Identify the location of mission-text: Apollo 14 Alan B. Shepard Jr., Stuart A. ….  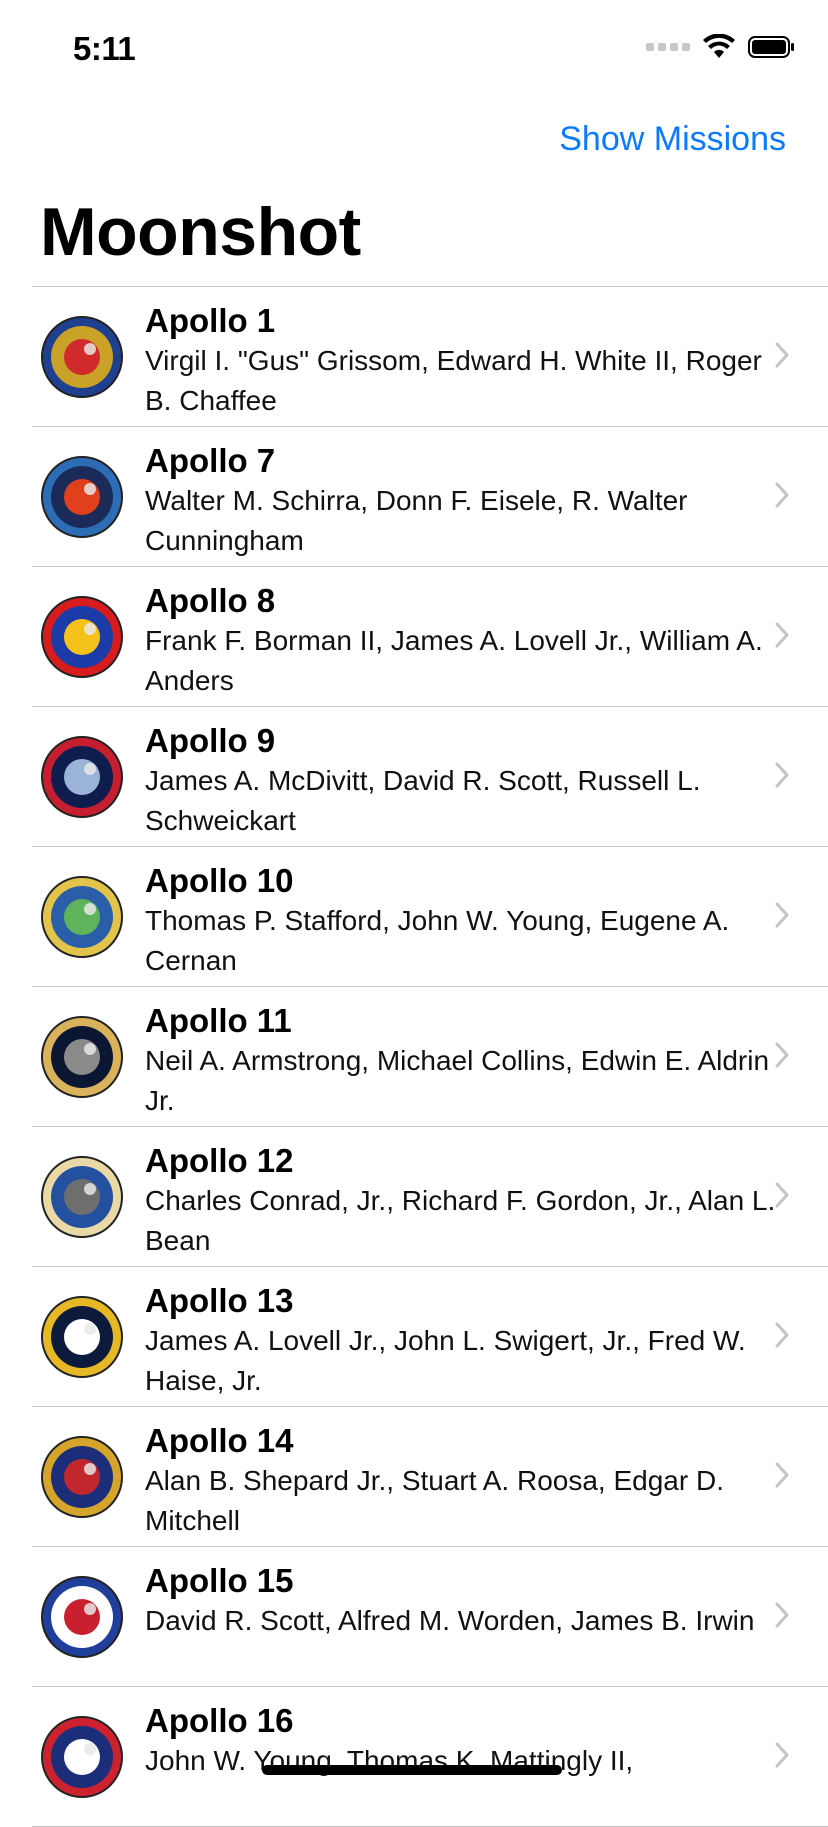
(465, 1481).